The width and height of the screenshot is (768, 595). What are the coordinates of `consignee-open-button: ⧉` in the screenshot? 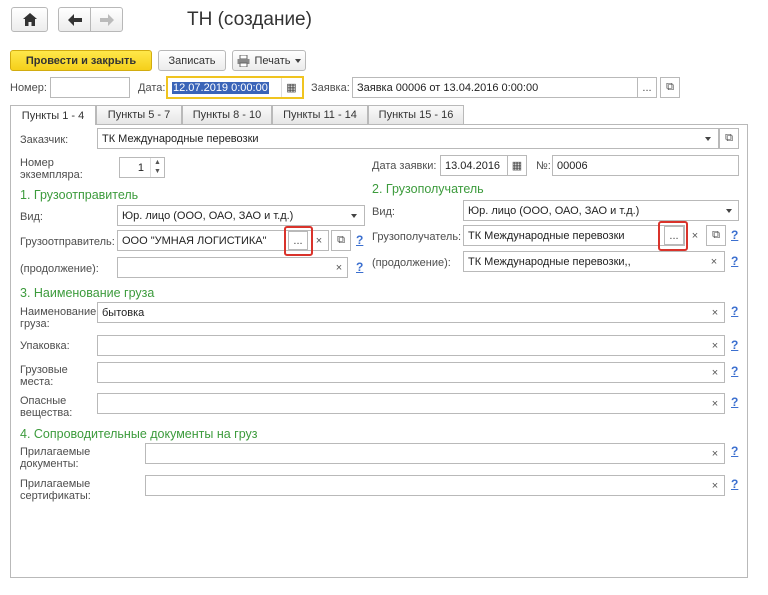 It's located at (716, 235).